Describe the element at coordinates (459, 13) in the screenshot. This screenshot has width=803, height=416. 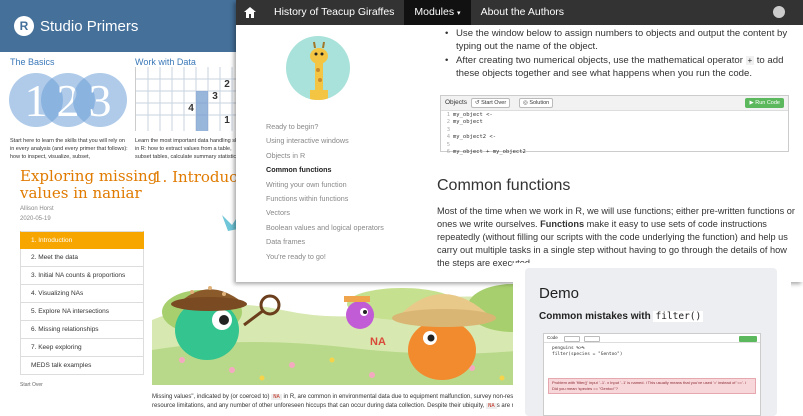
I see `chevron-down-icon: ▾` at that location.